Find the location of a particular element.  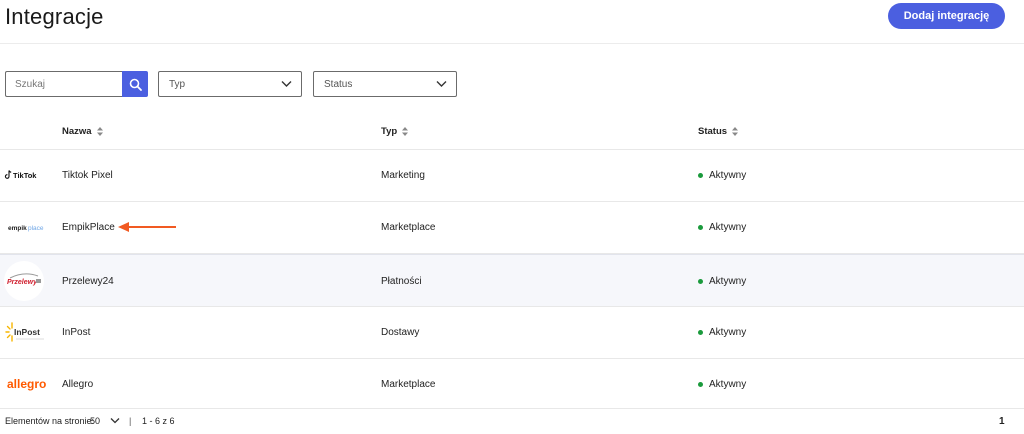

table-row: Przelewy Przelewy24 Płatności Aktywny is located at coordinates (512, 280).